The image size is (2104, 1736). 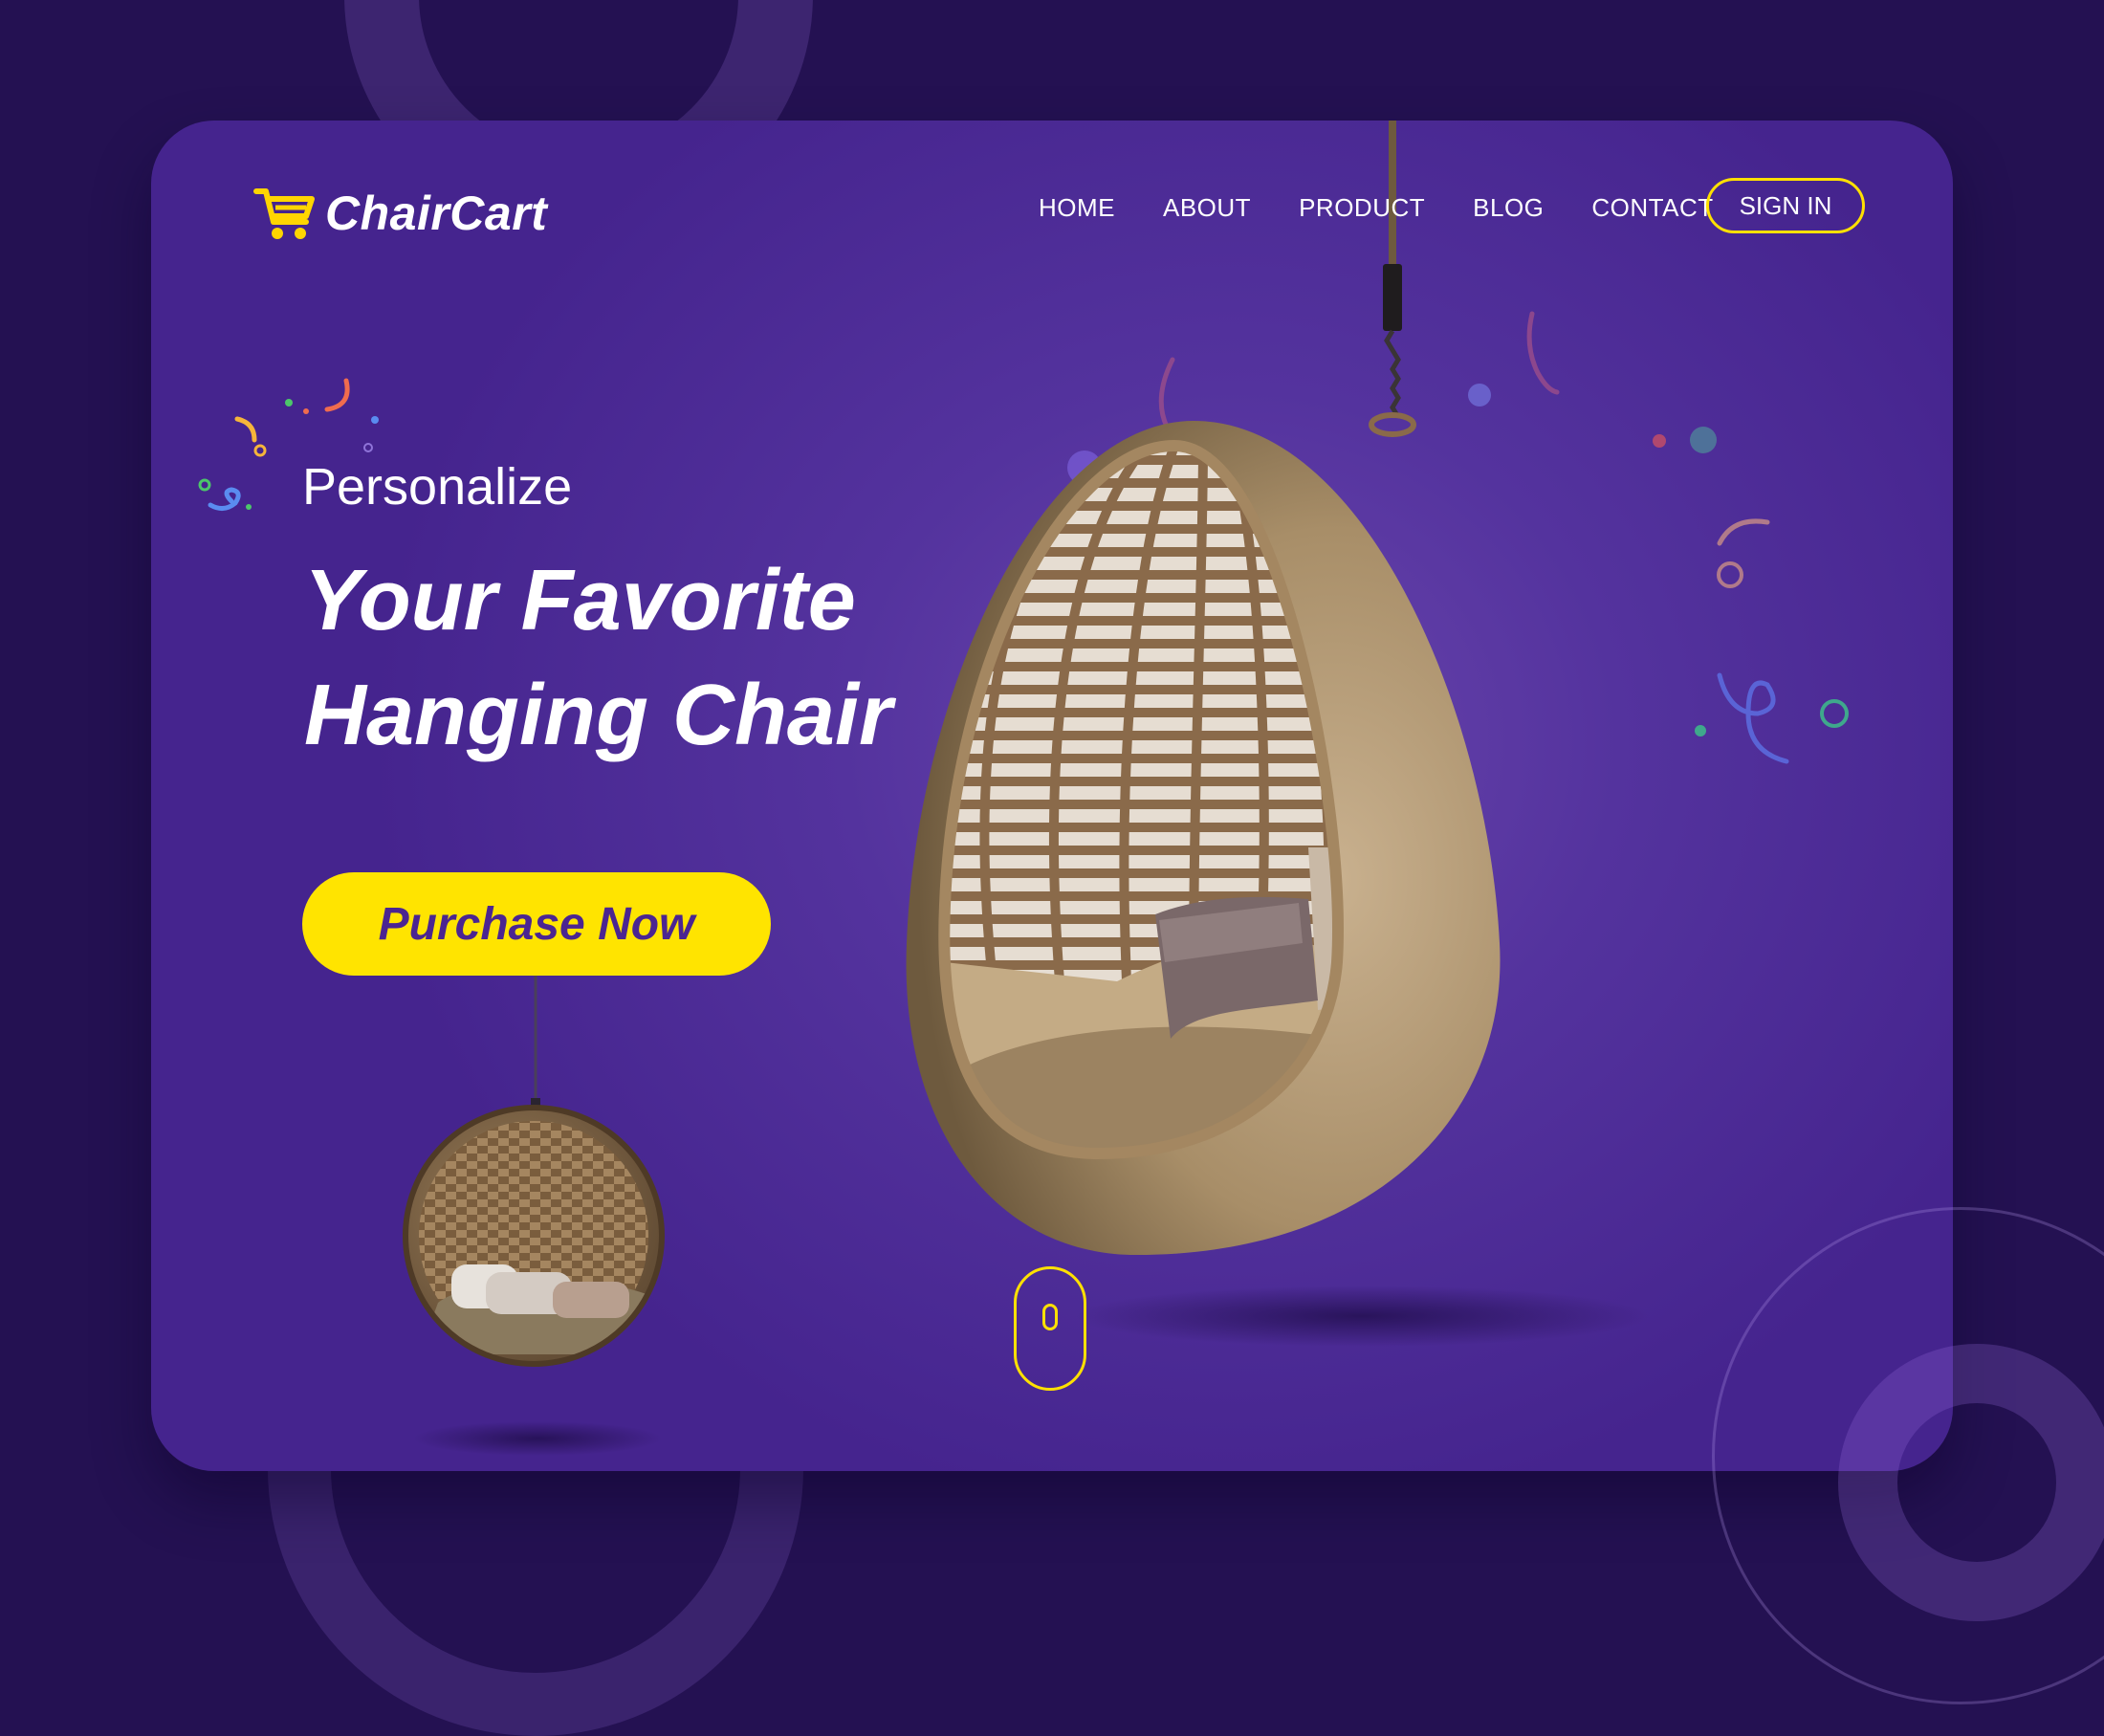 I want to click on nav-home: HOME, so click(x=1077, y=208).